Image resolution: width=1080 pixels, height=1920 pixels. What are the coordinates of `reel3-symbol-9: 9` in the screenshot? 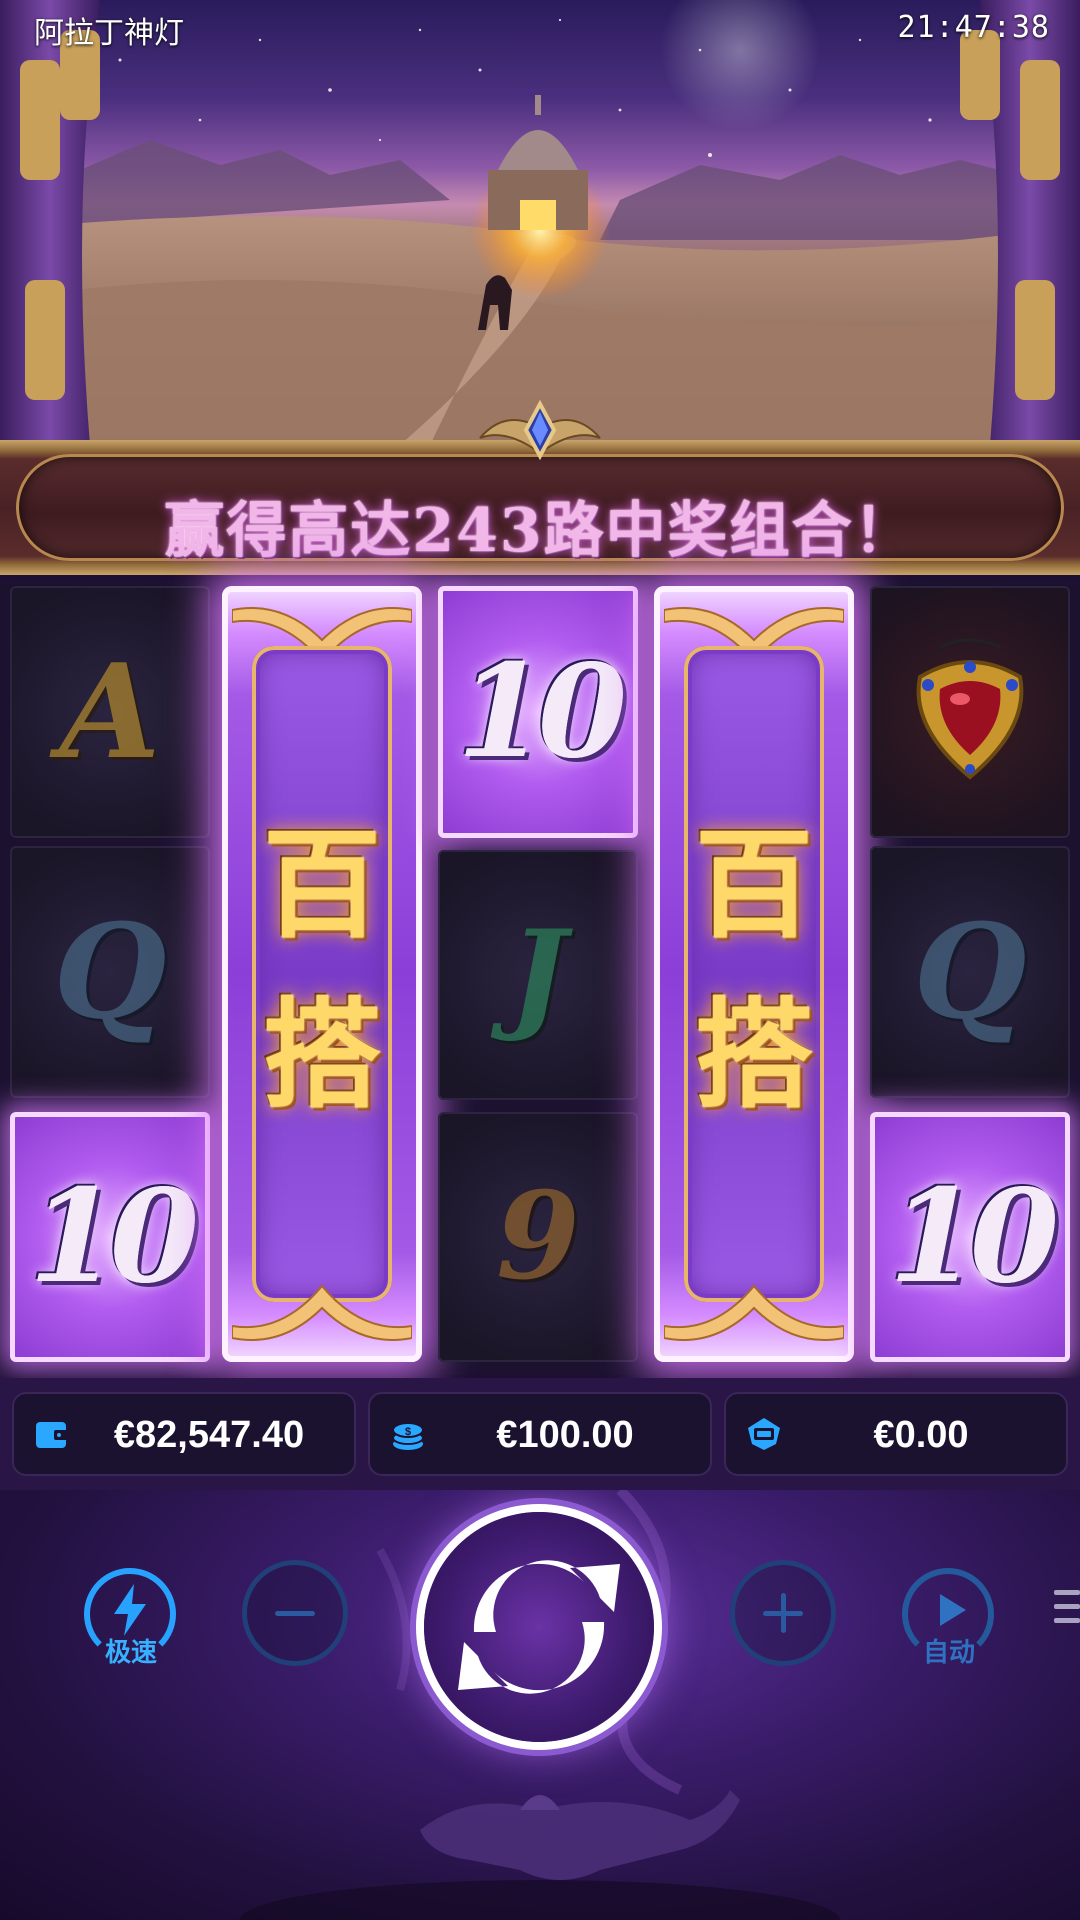 It's located at (538, 1237).